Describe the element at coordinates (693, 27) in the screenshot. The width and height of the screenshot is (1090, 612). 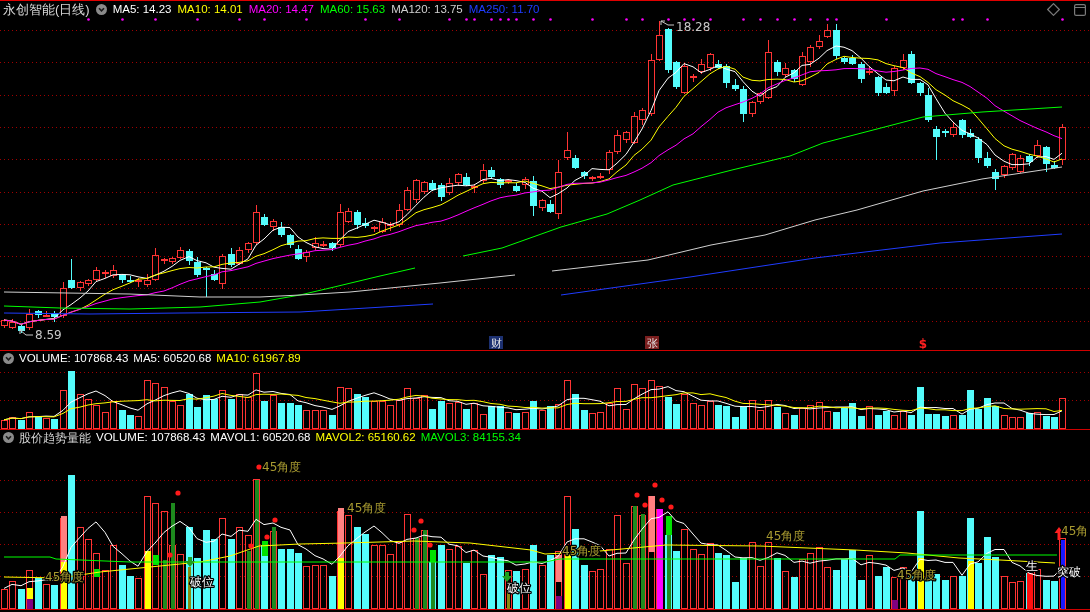
I see `high-price-label: 18.28` at that location.